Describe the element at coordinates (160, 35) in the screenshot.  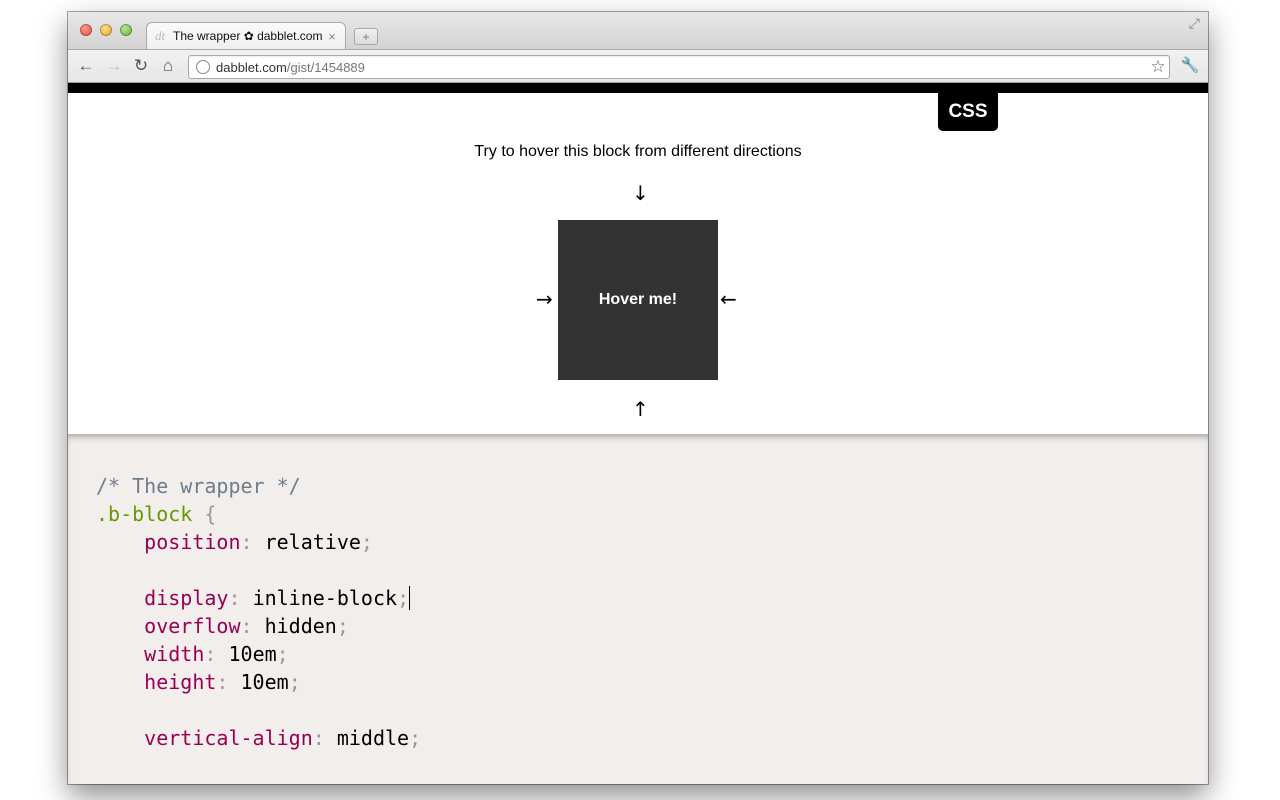
I see `dabblet-favicon-icon: dt` at that location.